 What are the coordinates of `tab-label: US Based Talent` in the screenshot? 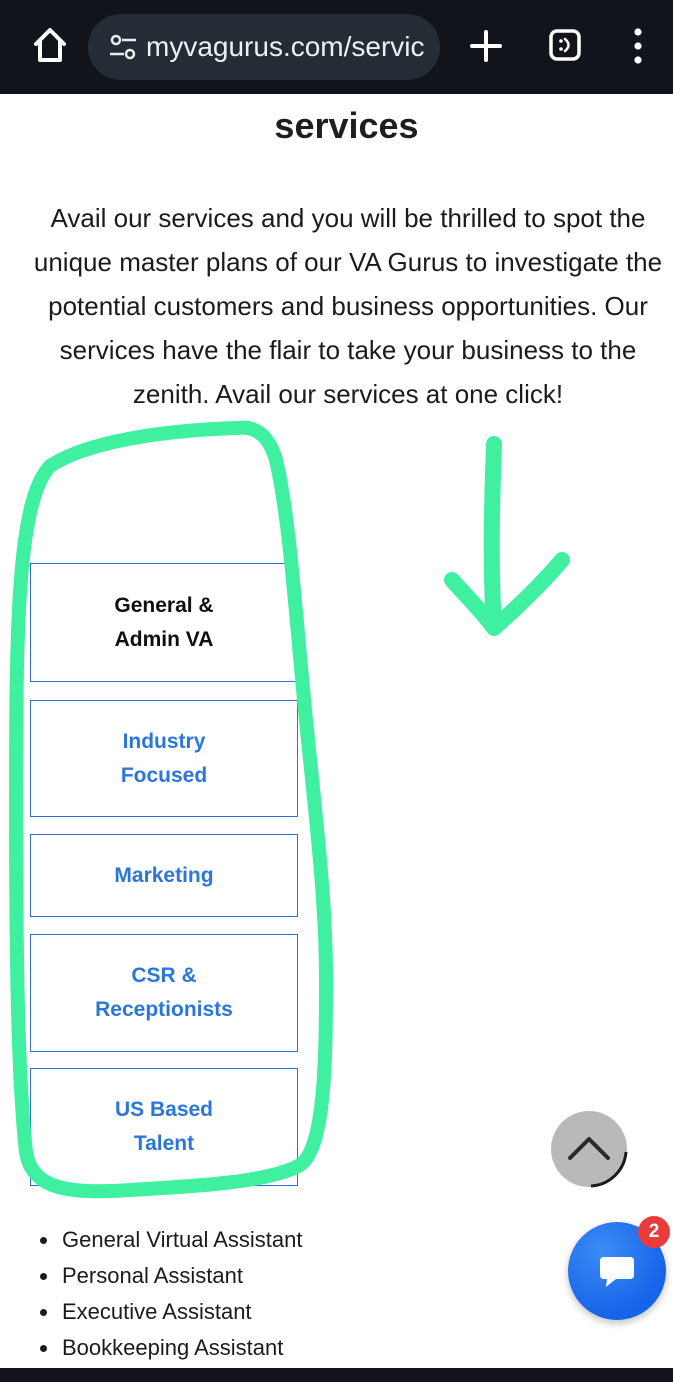 It's located at (164, 1126).